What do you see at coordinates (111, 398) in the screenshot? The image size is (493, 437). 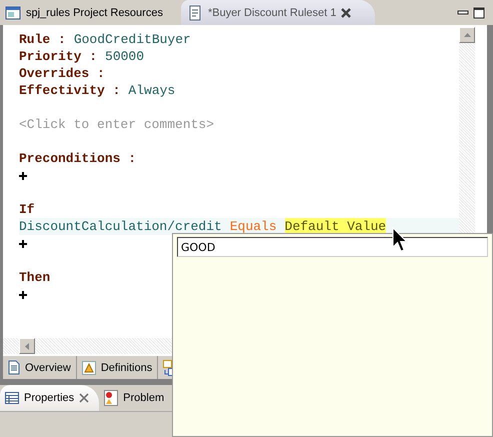 I see `problems-icon` at bounding box center [111, 398].